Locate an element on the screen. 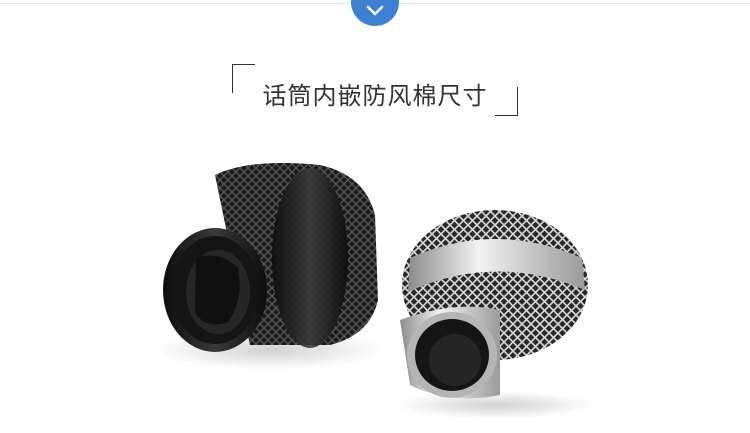 The height and width of the screenshot is (433, 750). black-mic-grille-icon is located at coordinates (270, 266).